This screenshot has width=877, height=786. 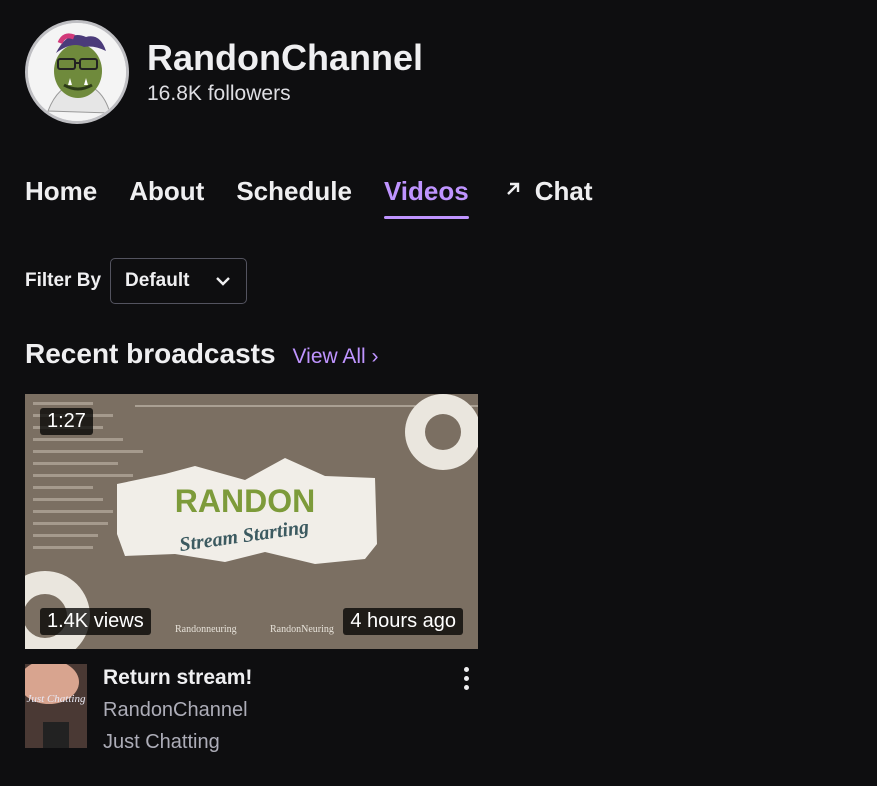 I want to click on game-box-art: Just Chatting, so click(x=56, y=706).